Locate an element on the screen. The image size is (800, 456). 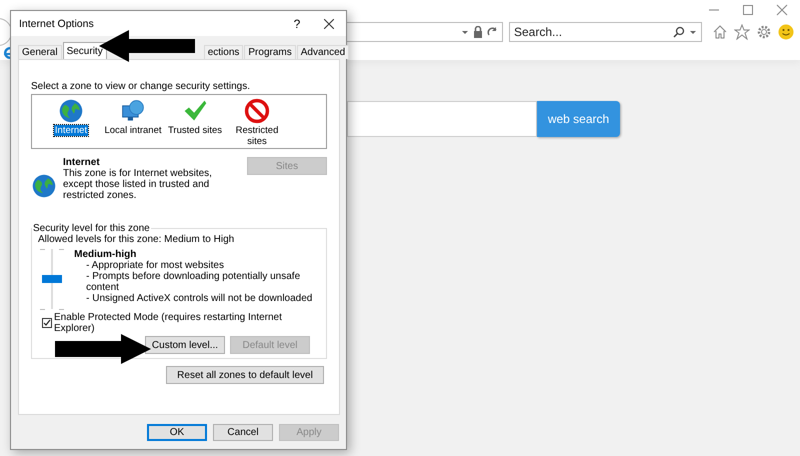
checkbox is located at coordinates (47, 323).